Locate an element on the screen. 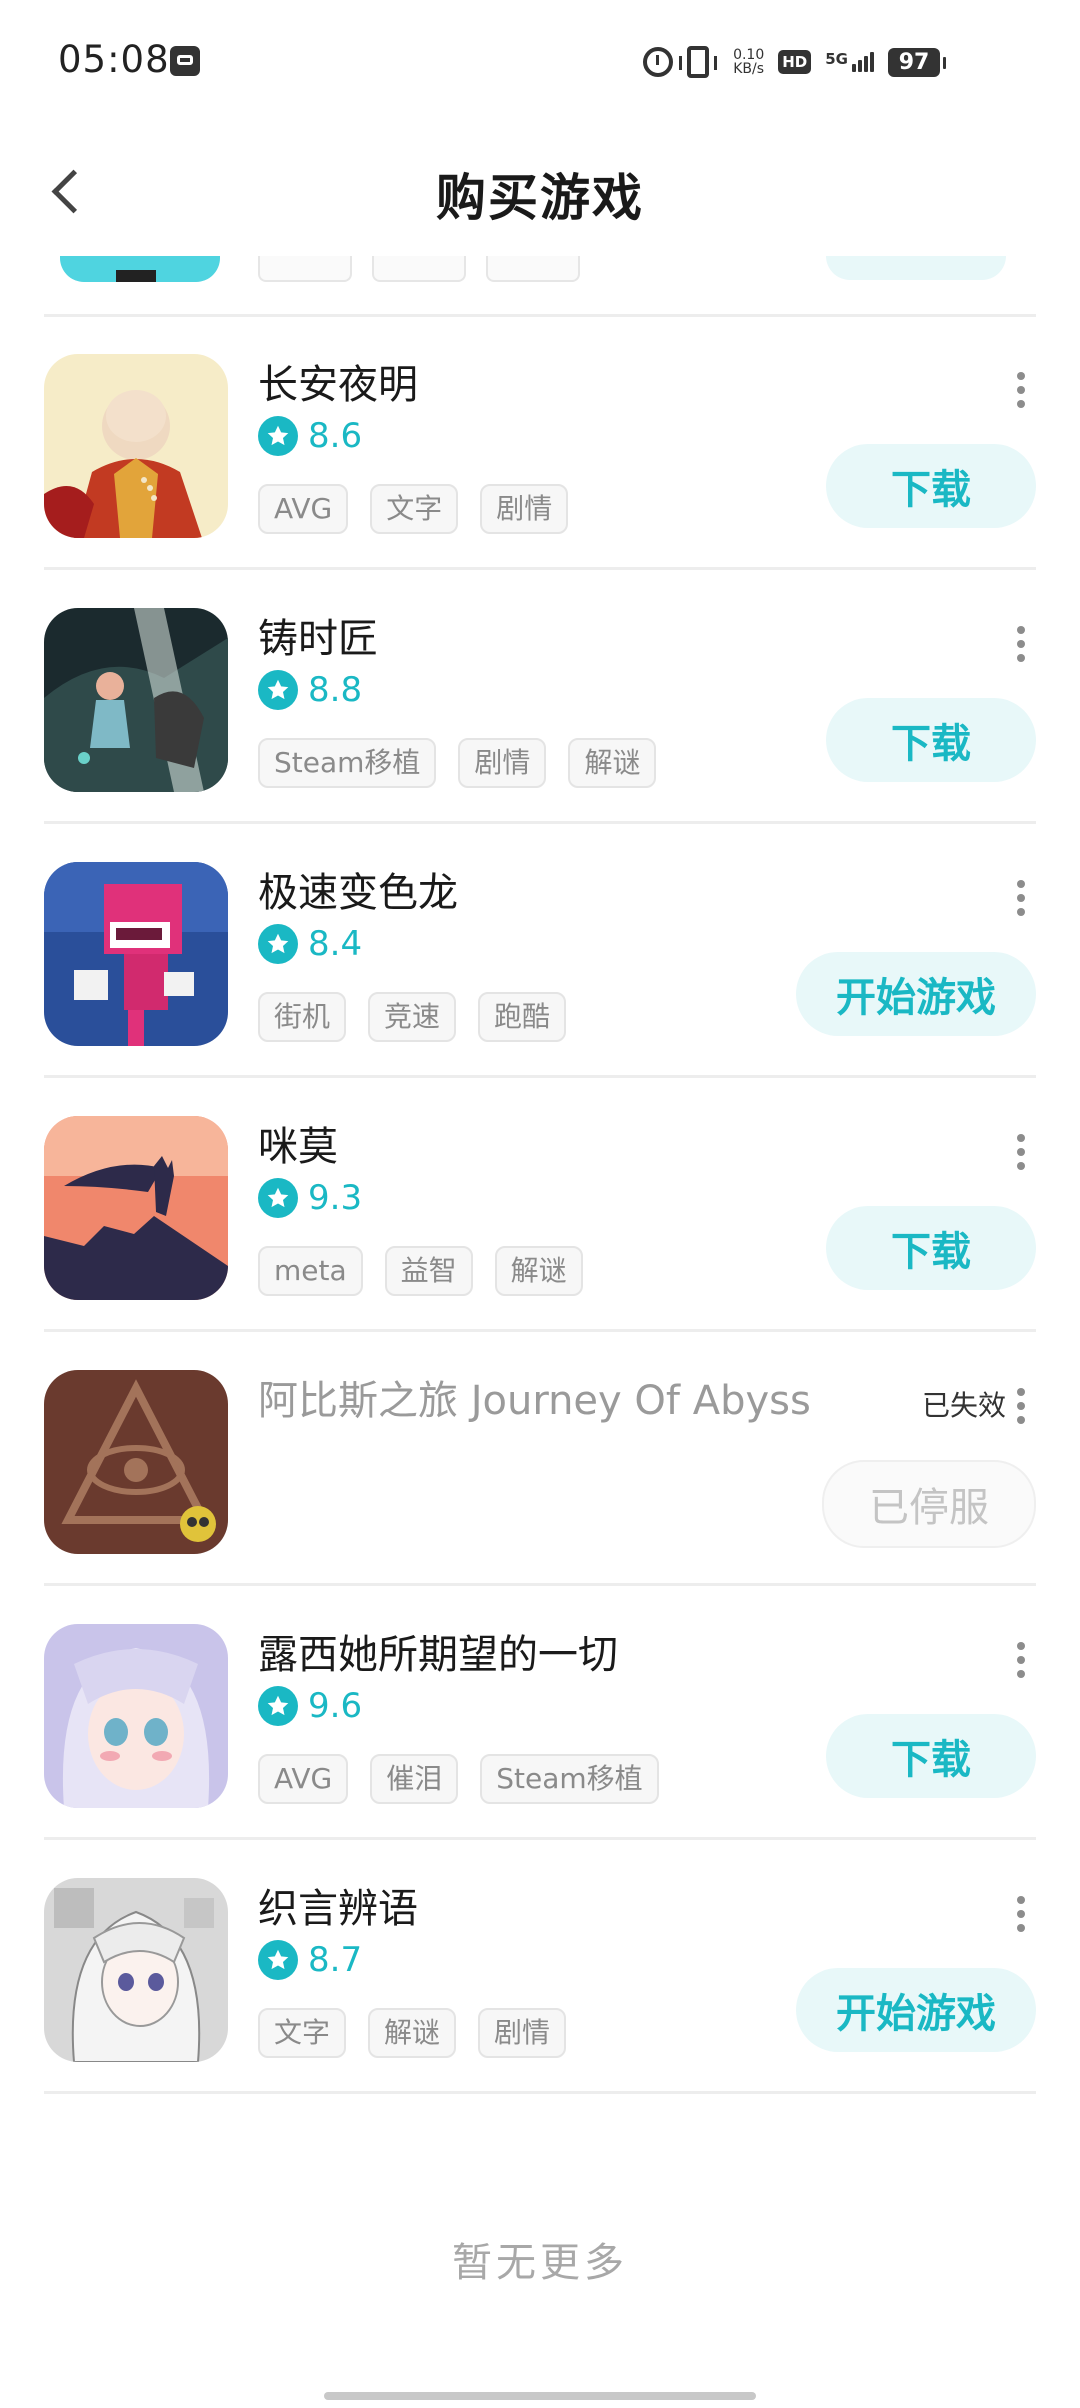 The image size is (1080, 2408). app-notification-icon is located at coordinates (185, 61).